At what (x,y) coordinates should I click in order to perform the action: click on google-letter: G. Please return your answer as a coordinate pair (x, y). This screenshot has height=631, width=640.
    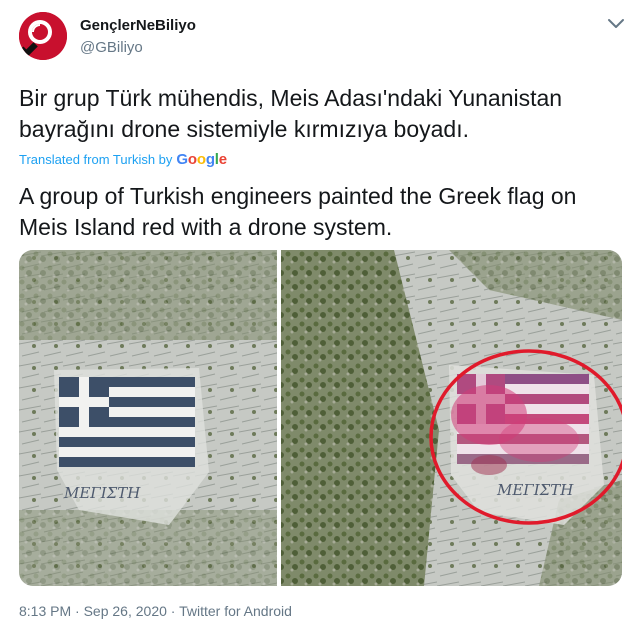
    Looking at the image, I should click on (182, 159).